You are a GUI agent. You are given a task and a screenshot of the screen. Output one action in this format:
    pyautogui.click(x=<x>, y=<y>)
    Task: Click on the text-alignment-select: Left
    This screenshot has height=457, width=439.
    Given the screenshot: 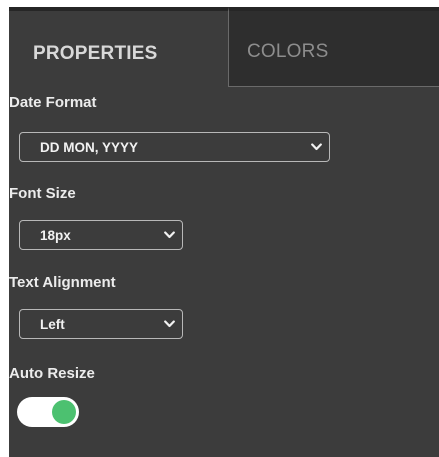 What is the action you would take?
    pyautogui.click(x=101, y=324)
    